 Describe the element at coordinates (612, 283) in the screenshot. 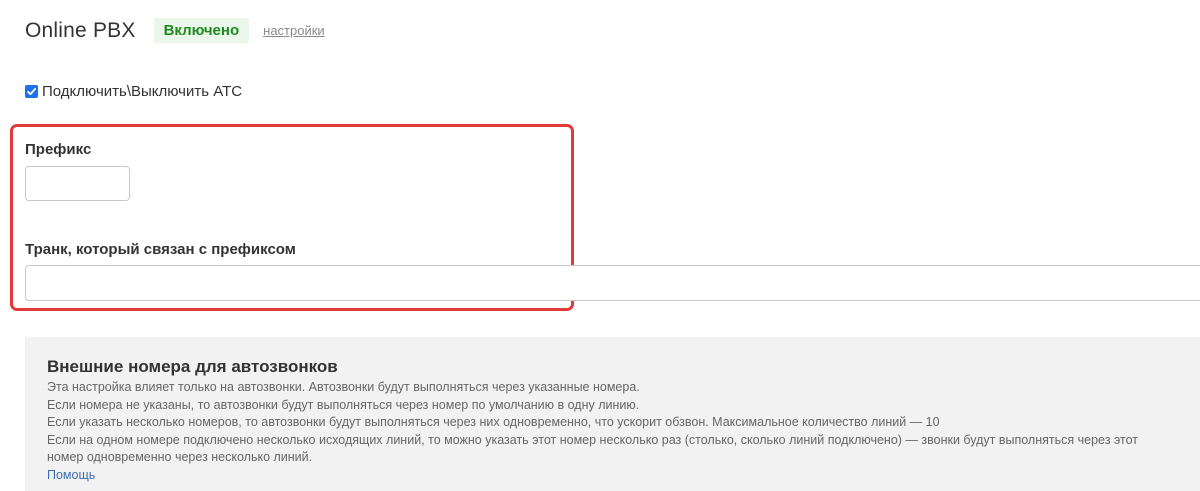

I see `trunk-input` at that location.